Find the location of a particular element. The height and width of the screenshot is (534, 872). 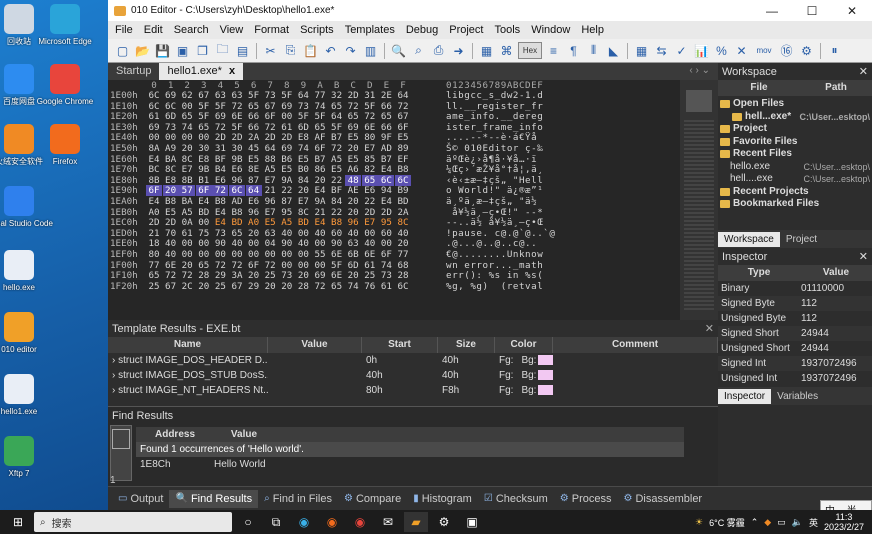

ascii-text: ister_frame_info is located at coordinates (494, 127).